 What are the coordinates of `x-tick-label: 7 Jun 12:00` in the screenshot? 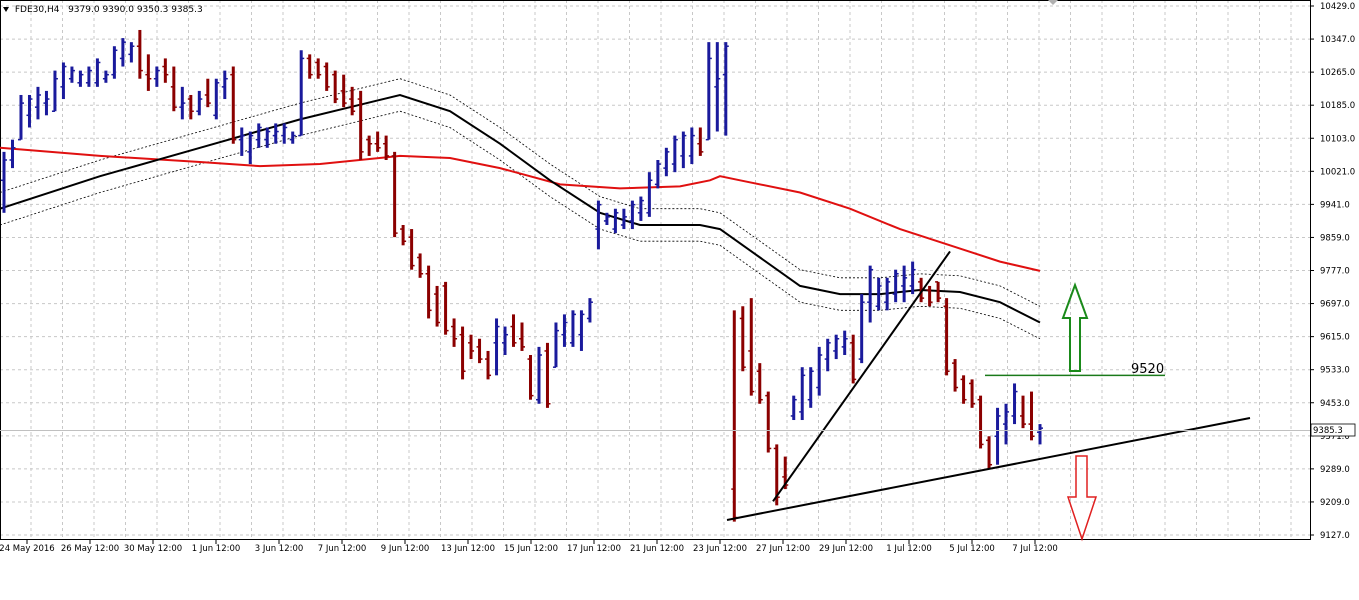 It's located at (342, 549).